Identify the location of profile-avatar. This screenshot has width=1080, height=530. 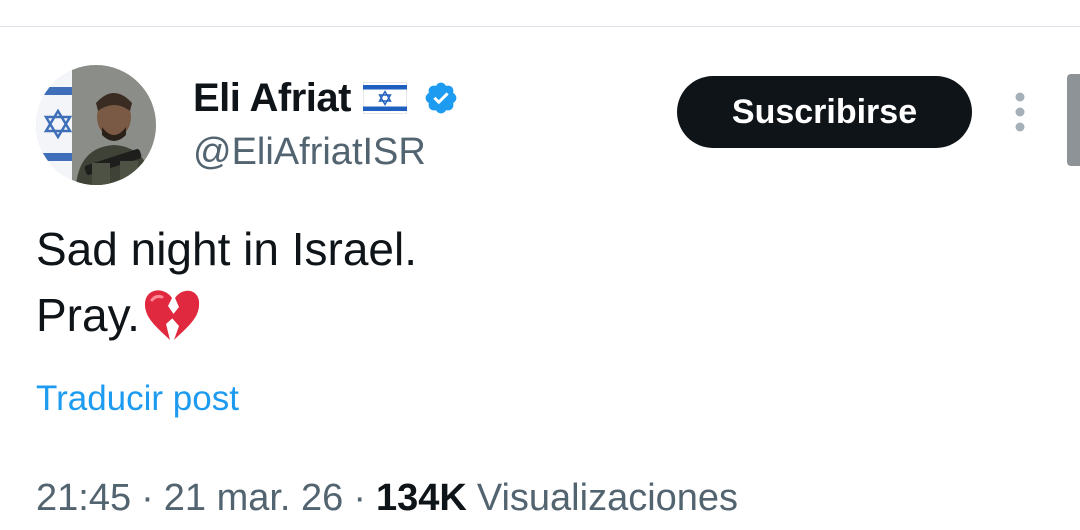
(96, 125).